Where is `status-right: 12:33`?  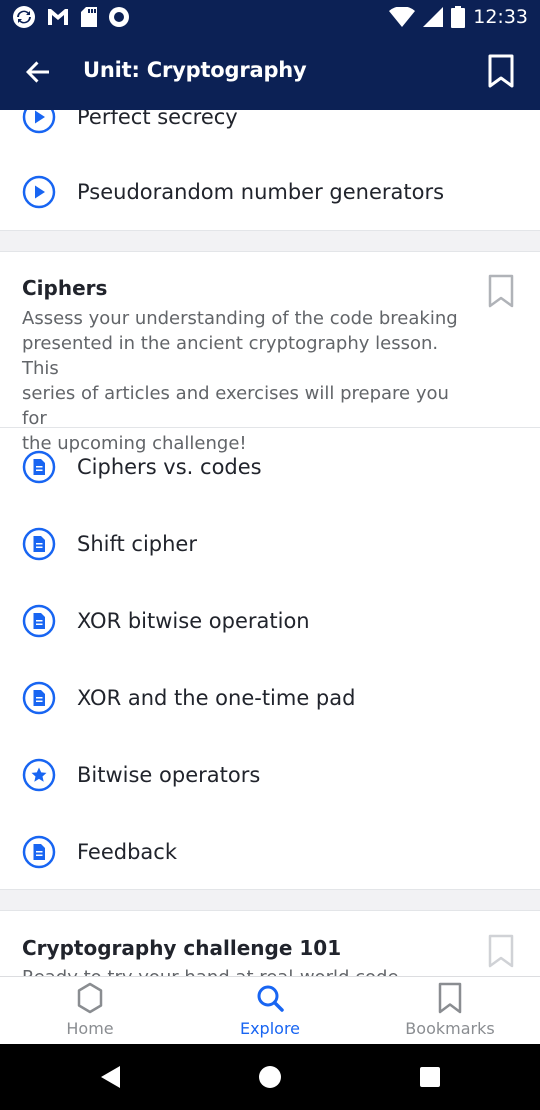 status-right: 12:33 is located at coordinates (458, 17).